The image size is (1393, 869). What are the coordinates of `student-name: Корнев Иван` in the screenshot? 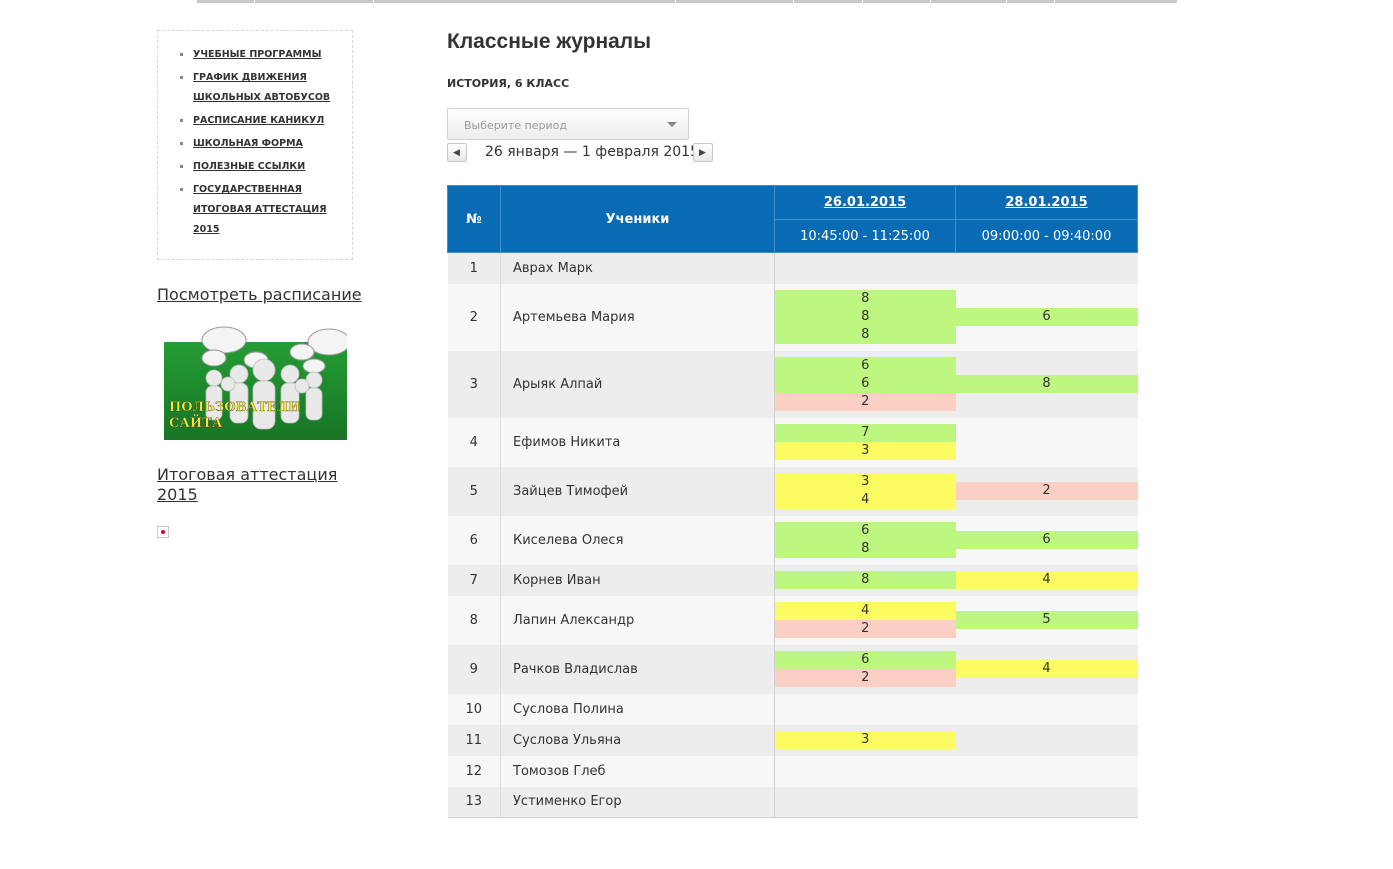 It's located at (637, 580).